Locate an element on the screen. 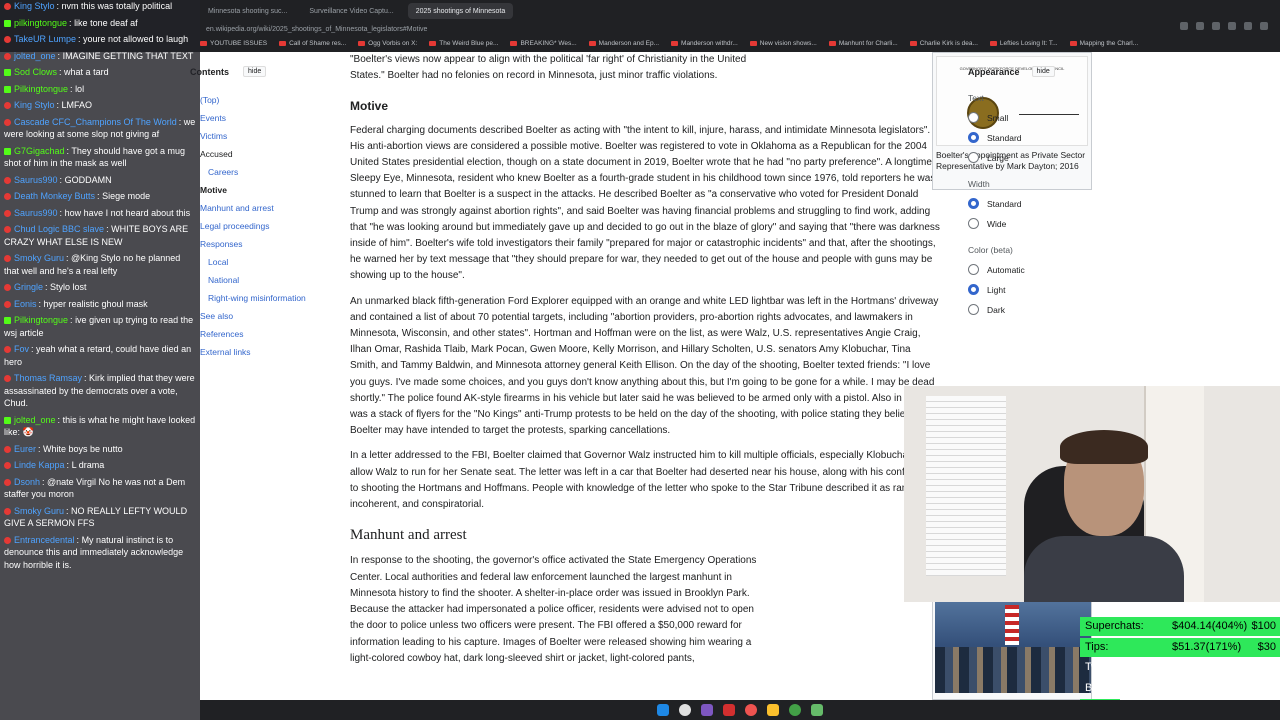 The width and height of the screenshot is (1280, 720). chat-username: Death Monkey Butts is located at coordinates (54, 196).